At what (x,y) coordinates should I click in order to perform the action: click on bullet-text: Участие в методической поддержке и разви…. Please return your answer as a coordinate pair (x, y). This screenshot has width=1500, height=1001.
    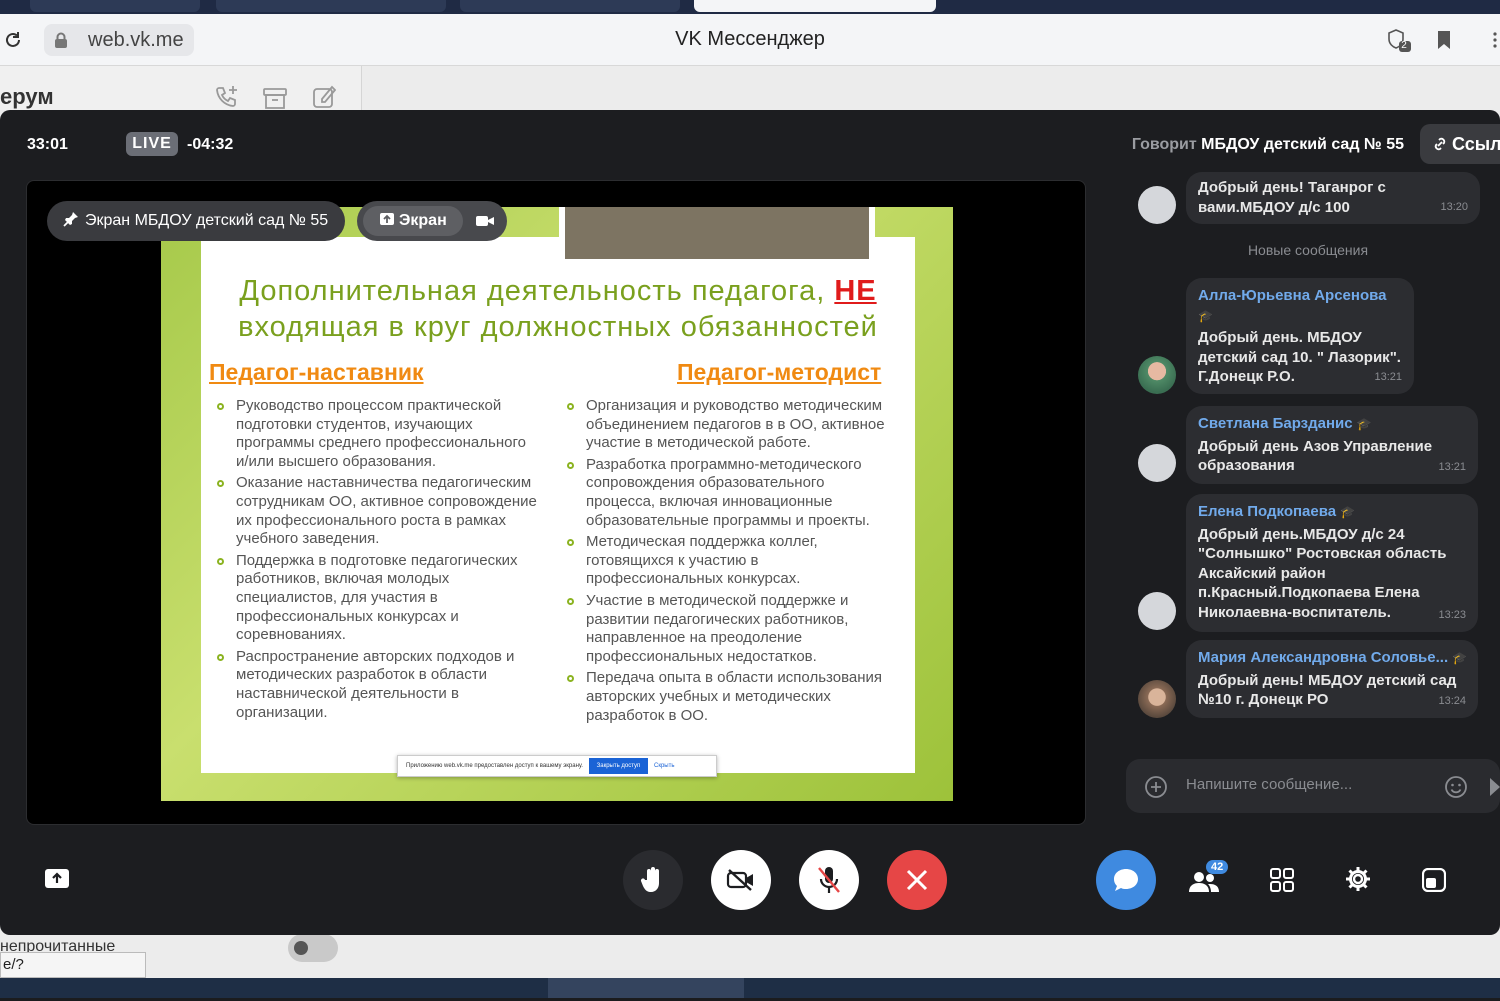
    Looking at the image, I should click on (717, 628).